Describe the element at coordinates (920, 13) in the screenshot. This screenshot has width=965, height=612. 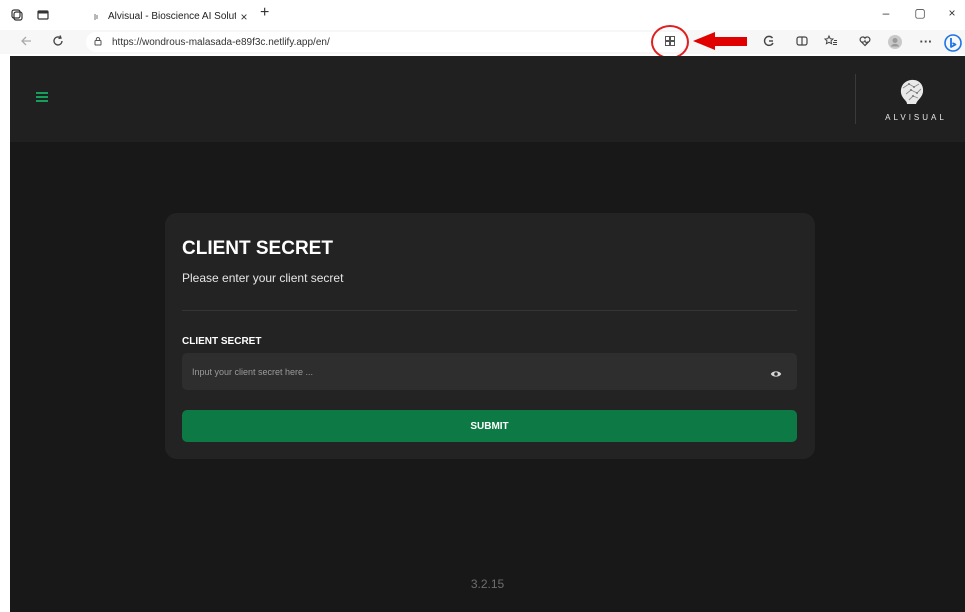
I see `restore-button: ▢` at that location.